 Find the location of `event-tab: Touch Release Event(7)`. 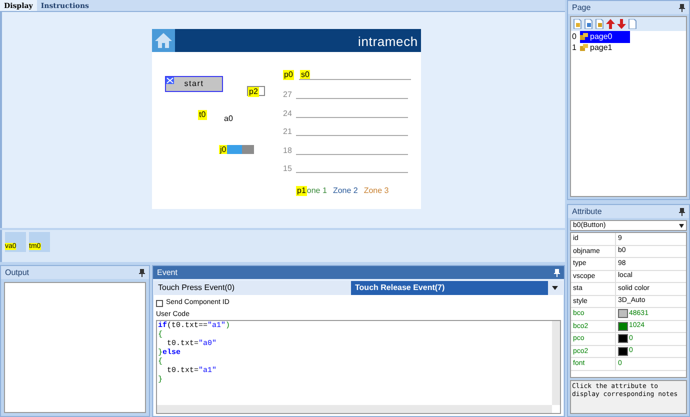

event-tab: Touch Release Event(7) is located at coordinates (449, 288).